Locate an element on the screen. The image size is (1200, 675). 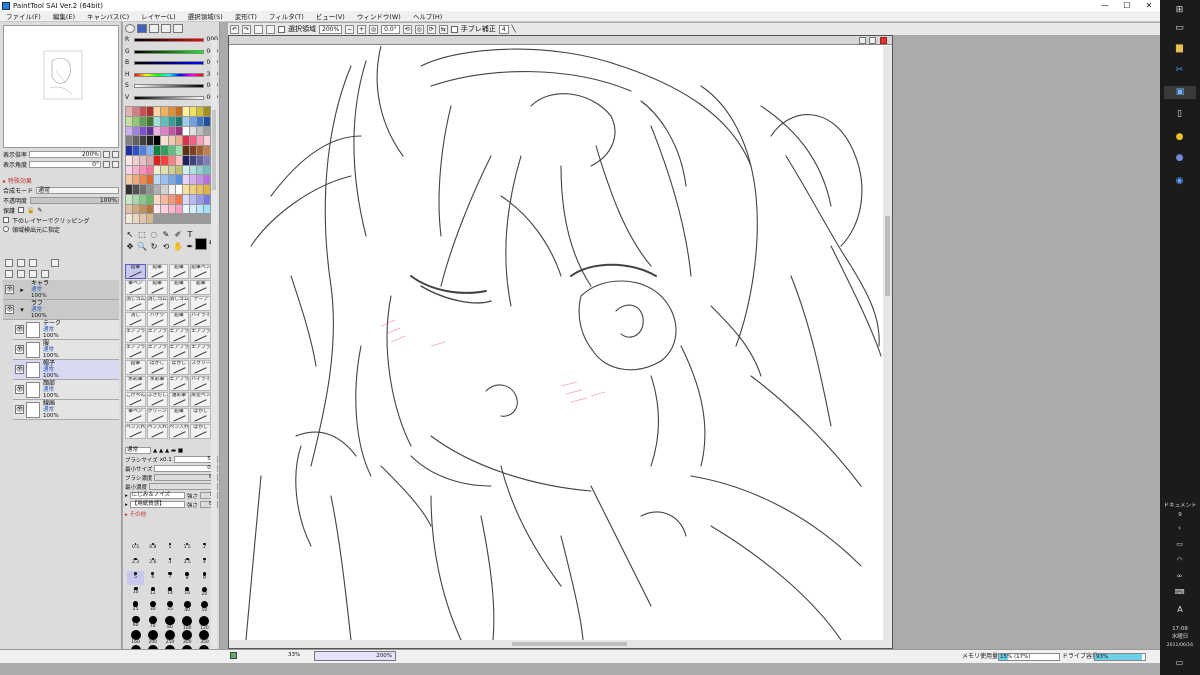
brush-preset: 消しゴム is located at coordinates (135, 303).